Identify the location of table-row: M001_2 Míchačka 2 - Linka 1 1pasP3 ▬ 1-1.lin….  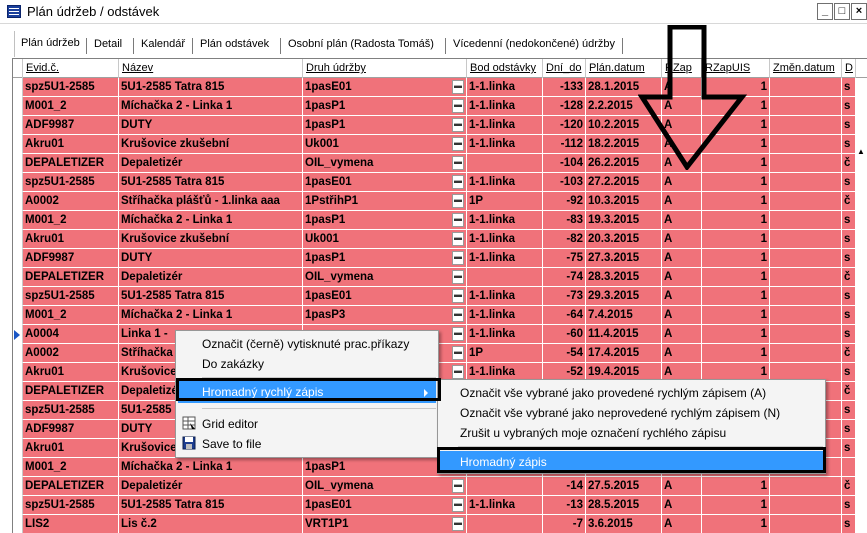
(440, 315).